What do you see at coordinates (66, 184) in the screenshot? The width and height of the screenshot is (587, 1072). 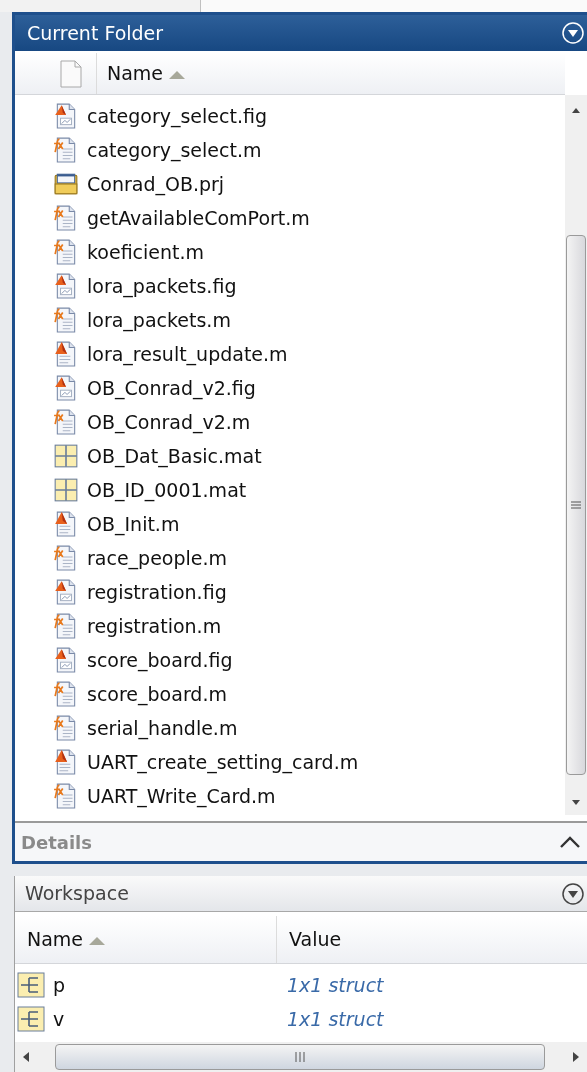 I see `folder-window-icon` at bounding box center [66, 184].